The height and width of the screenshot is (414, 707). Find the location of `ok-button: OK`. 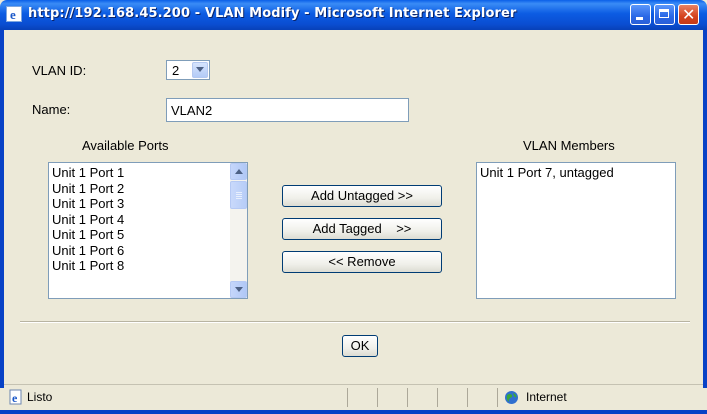

ok-button: OK is located at coordinates (360, 346).